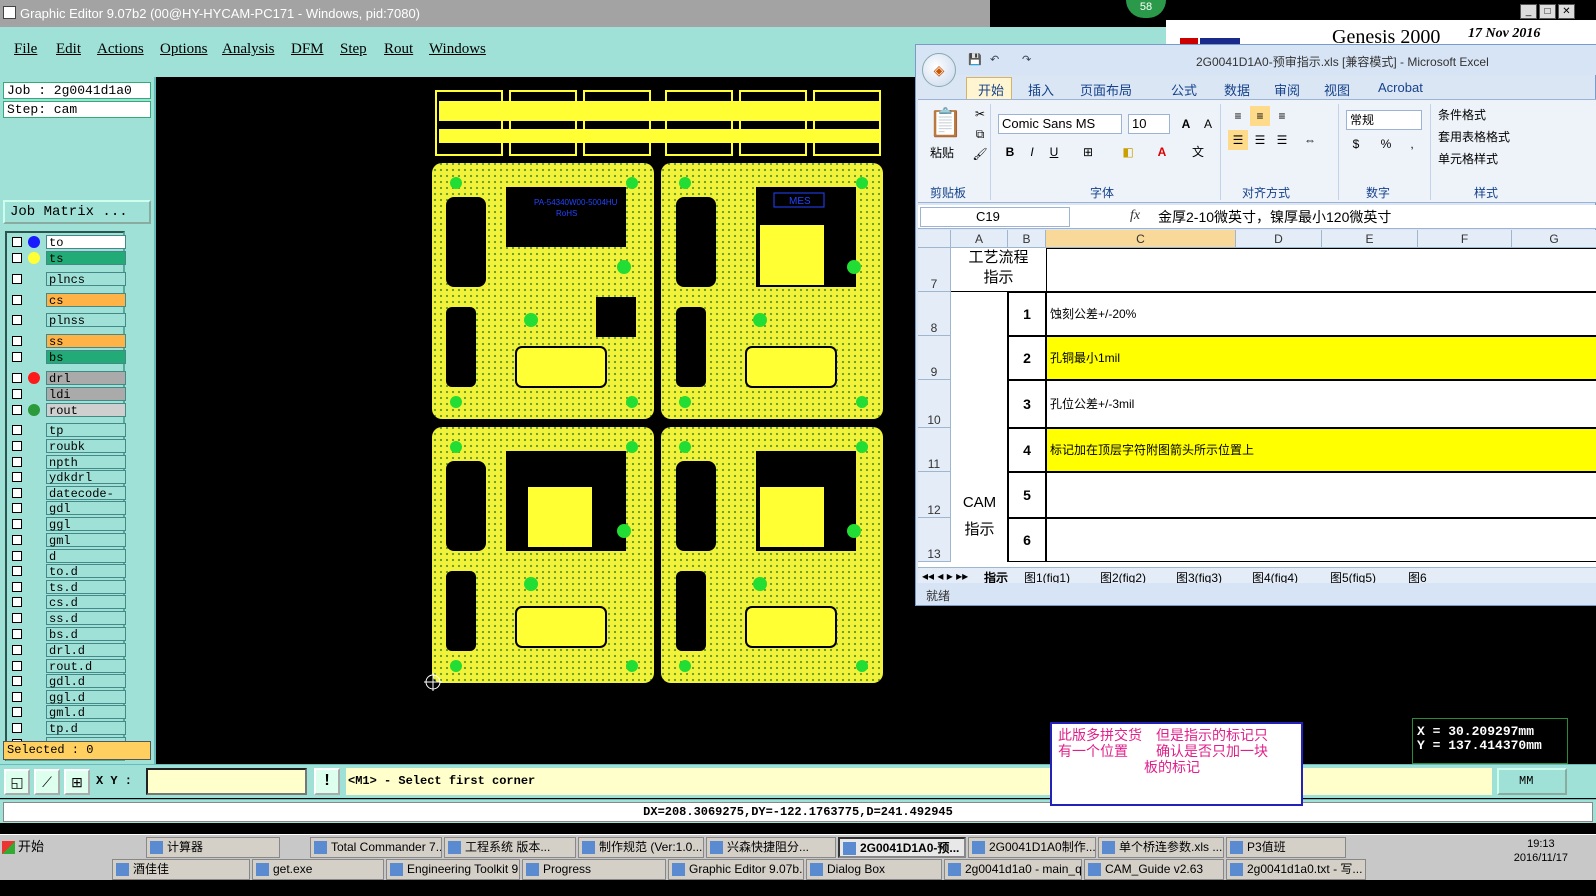  I want to click on row-header: 13, so click(934, 540).